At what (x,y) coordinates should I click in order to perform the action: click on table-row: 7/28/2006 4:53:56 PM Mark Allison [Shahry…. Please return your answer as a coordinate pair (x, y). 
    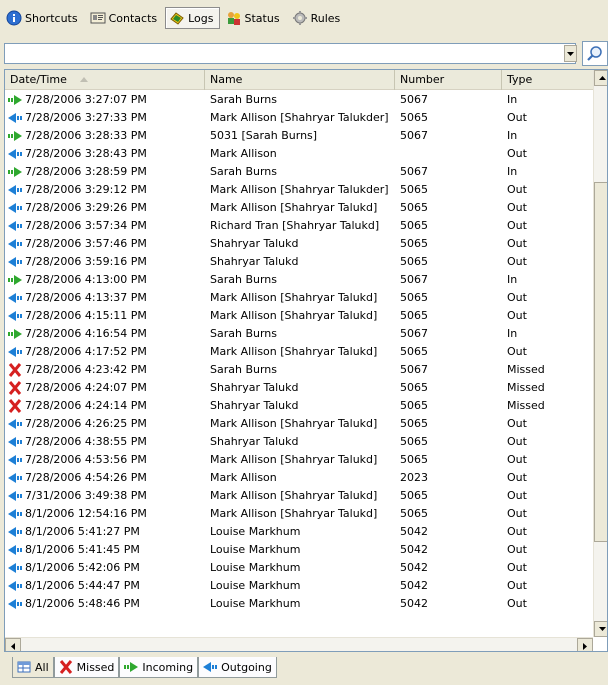
    Looking at the image, I should click on (300, 460).